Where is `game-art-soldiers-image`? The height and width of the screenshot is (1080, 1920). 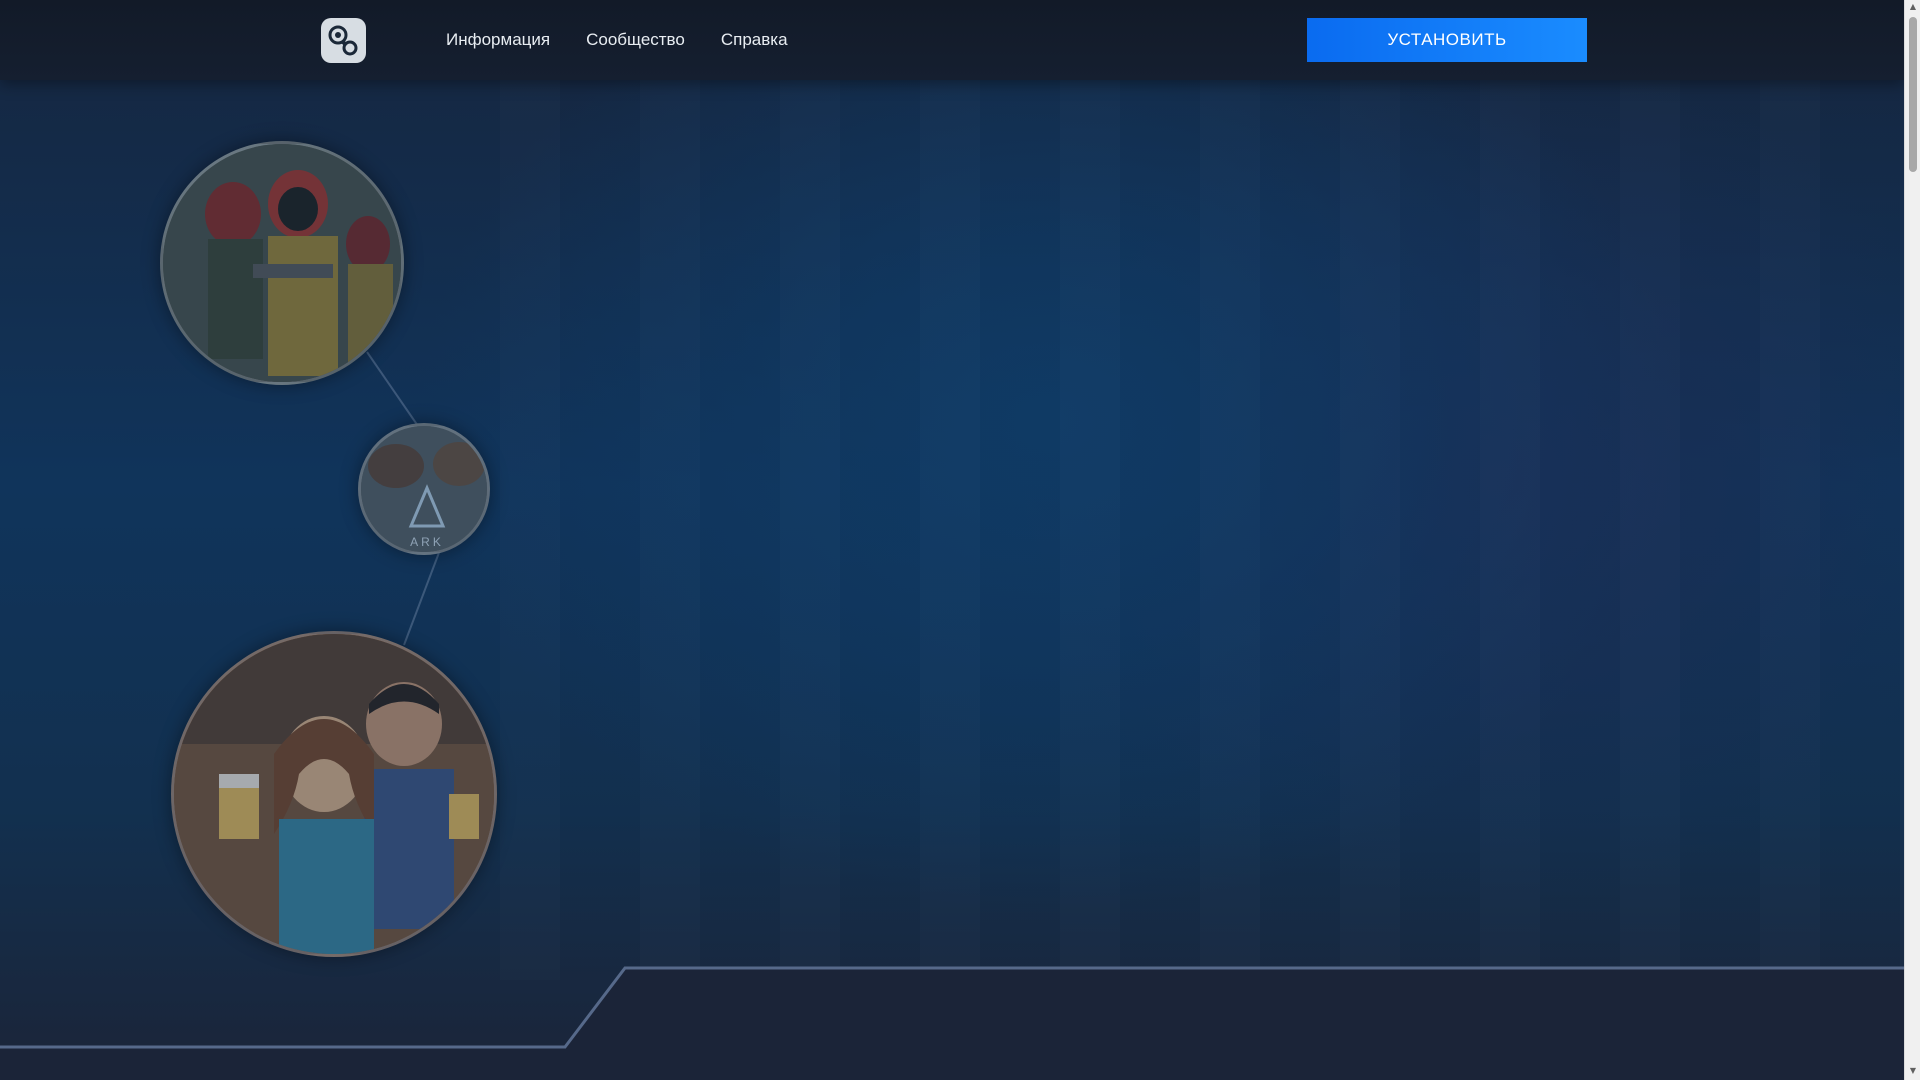
game-art-soldiers-image is located at coordinates (282, 263).